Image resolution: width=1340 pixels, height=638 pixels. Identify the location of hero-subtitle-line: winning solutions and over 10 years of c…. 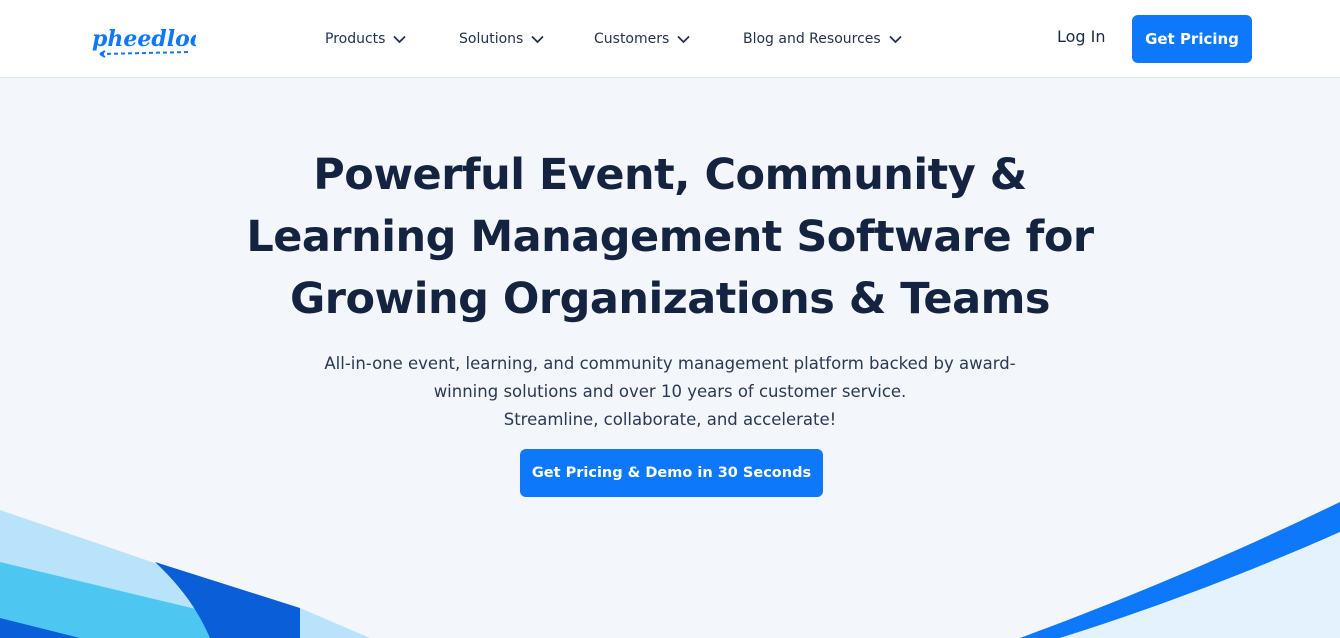
(670, 391).